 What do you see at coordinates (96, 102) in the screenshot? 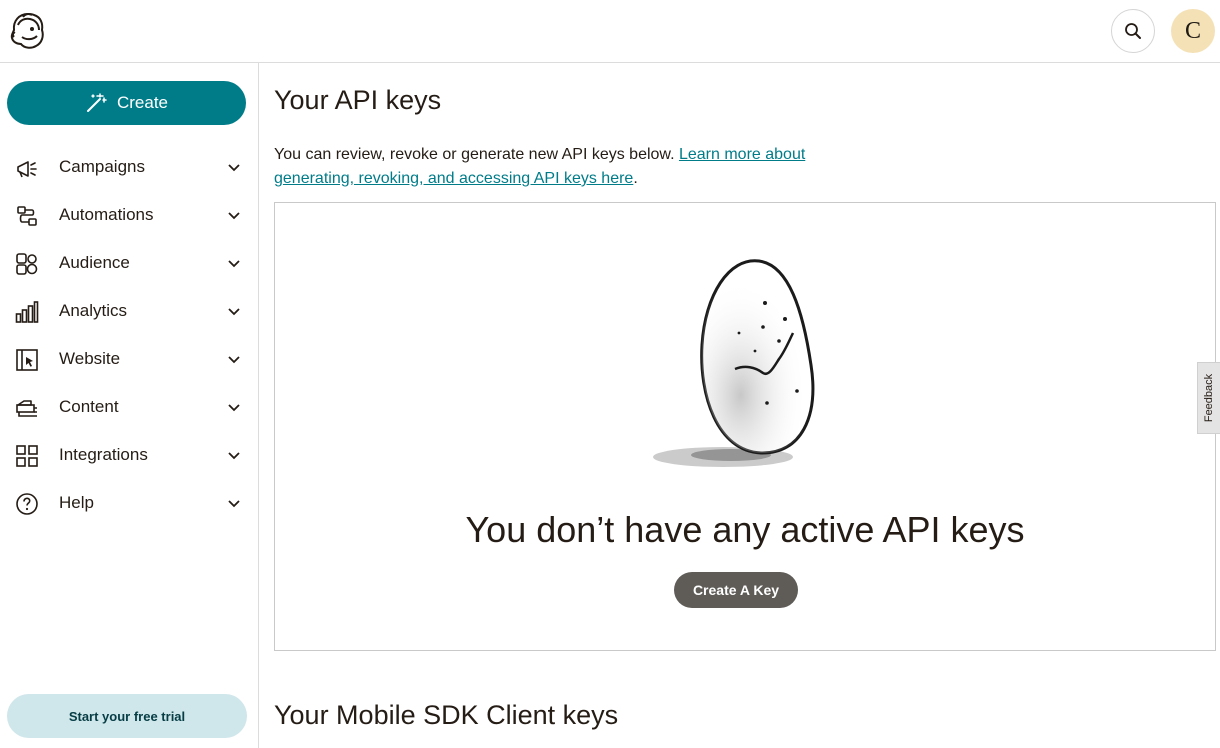
I see `magic-wand-icon` at bounding box center [96, 102].